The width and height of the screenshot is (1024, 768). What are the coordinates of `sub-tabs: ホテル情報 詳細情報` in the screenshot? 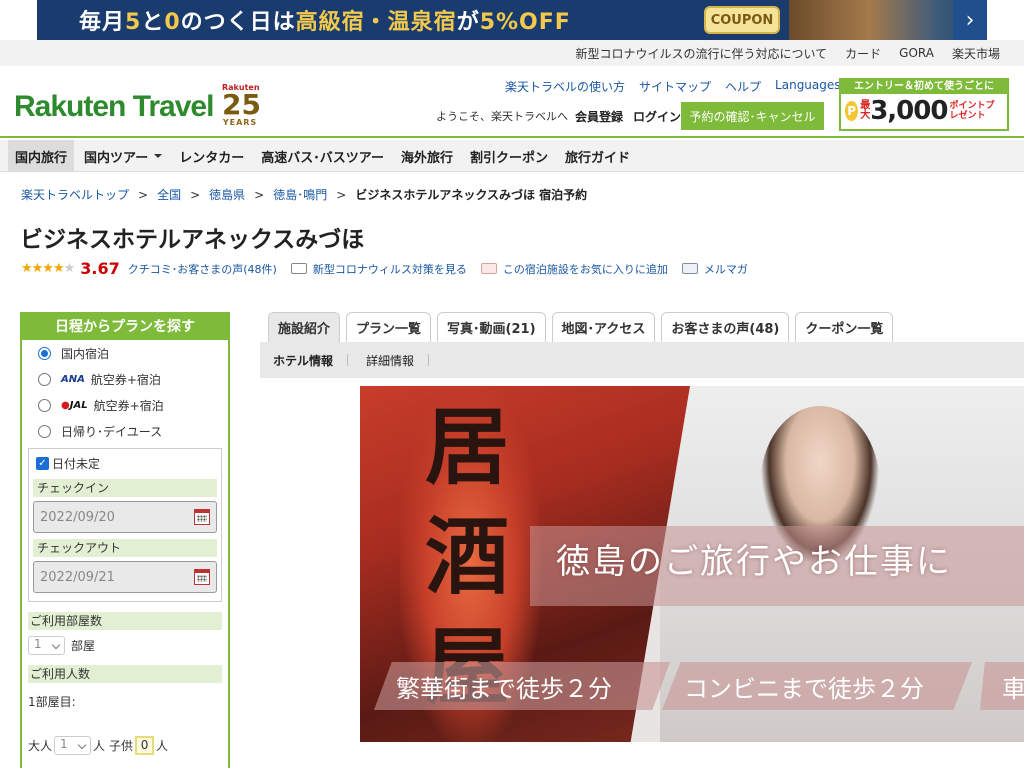 It's located at (642, 360).